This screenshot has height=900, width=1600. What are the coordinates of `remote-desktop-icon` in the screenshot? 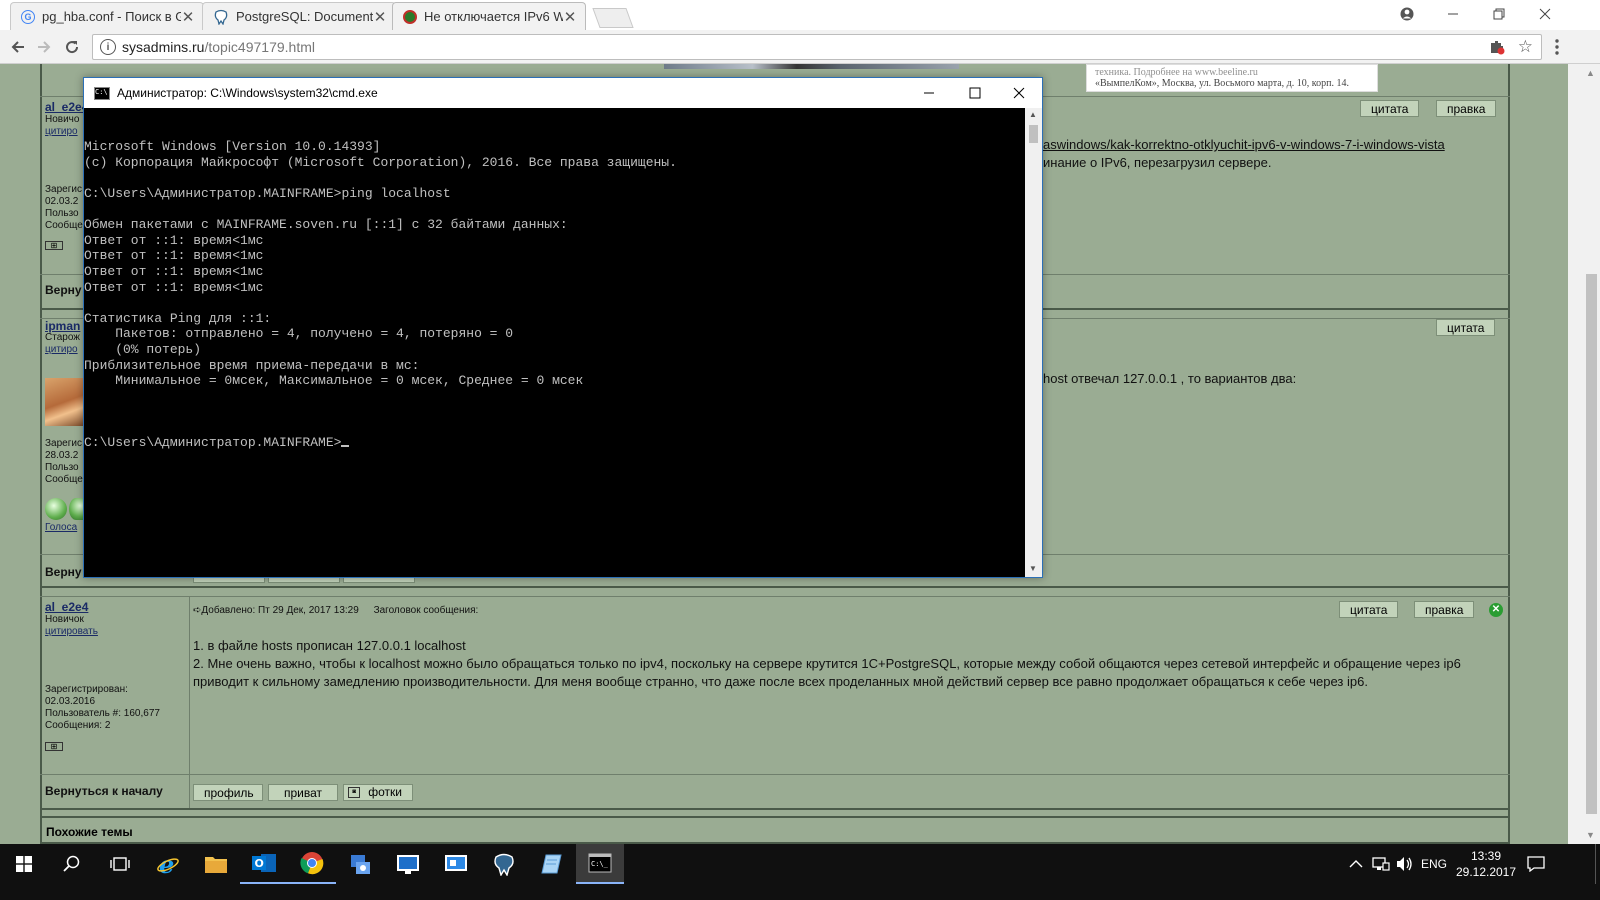 It's located at (408, 864).